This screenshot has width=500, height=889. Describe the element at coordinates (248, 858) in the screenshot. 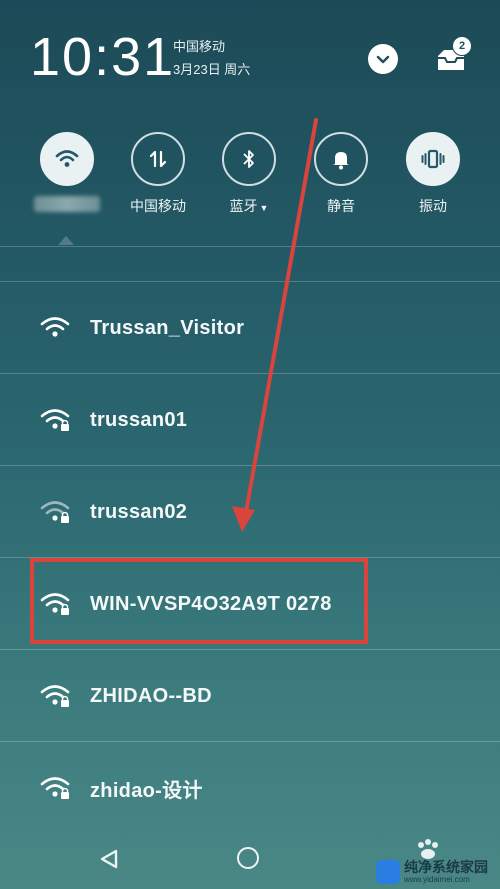

I see `home-button` at that location.